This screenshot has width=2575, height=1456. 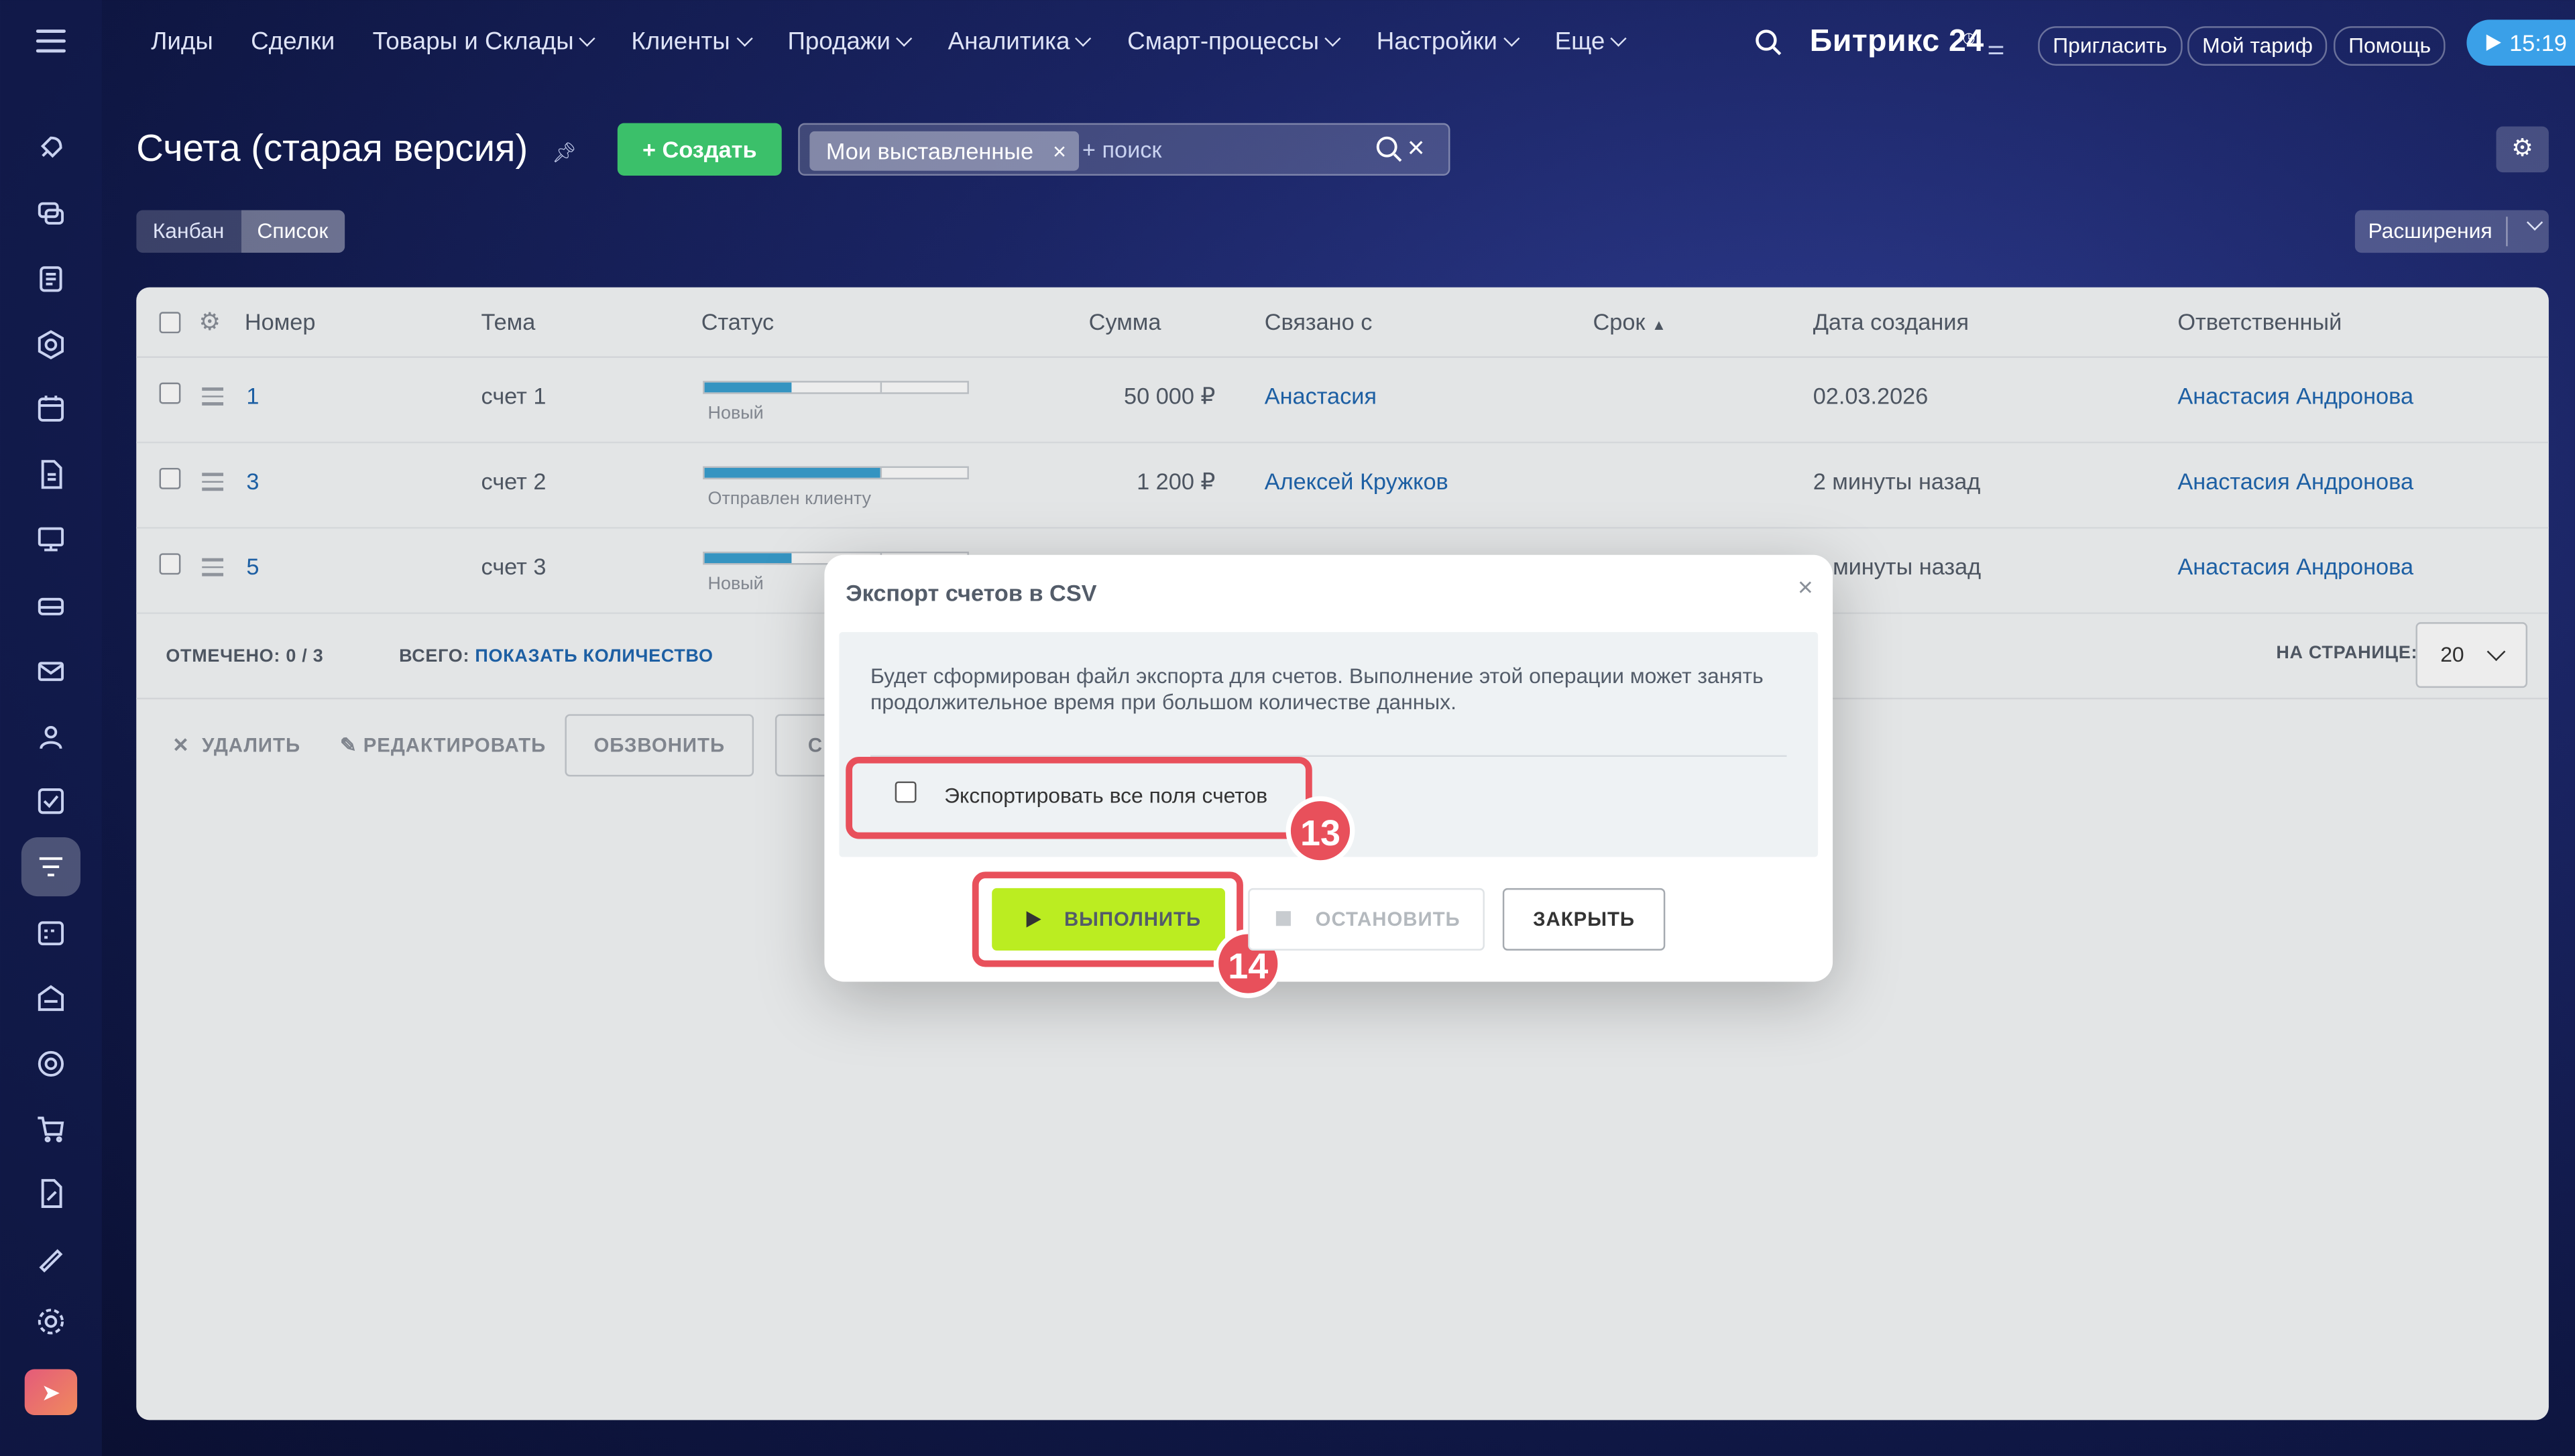 What do you see at coordinates (1320, 830) in the screenshot?
I see `step-badge: 13` at bounding box center [1320, 830].